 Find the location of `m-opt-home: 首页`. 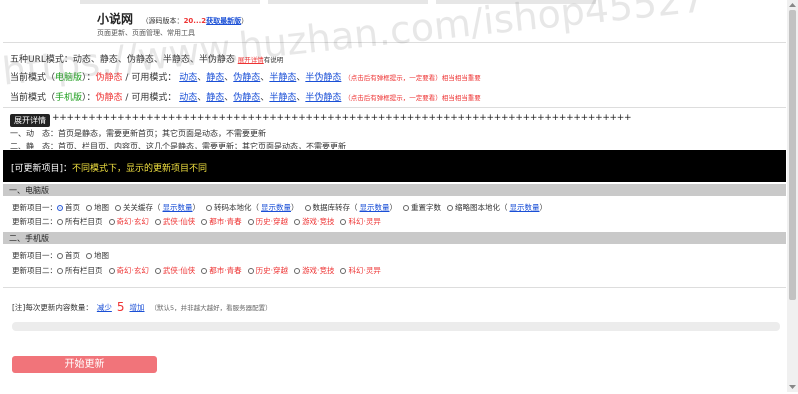

m-opt-home: 首页 is located at coordinates (68, 255).